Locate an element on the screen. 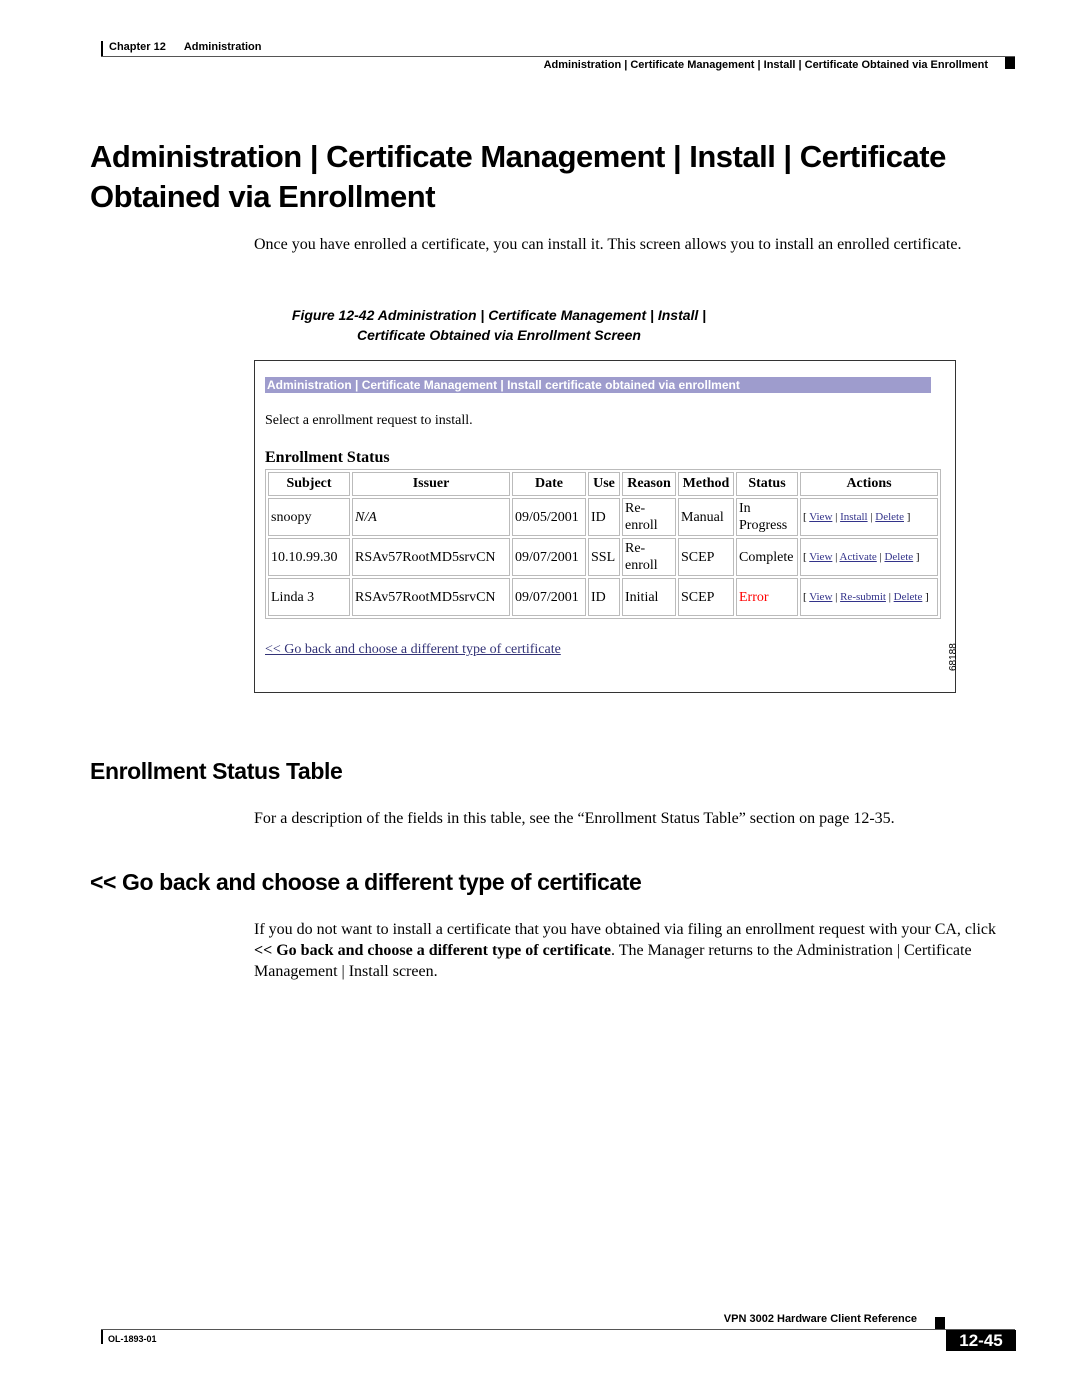 The width and height of the screenshot is (1080, 1397). cell-status: In Progress is located at coordinates (767, 517).